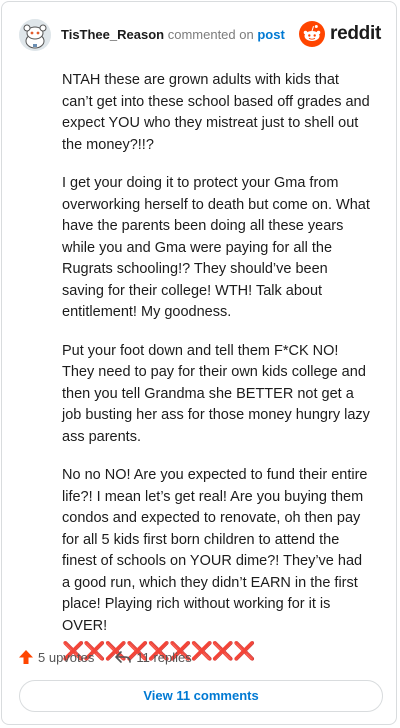 This screenshot has width=400, height=728. I want to click on username: TisThee_Reason, so click(112, 34).